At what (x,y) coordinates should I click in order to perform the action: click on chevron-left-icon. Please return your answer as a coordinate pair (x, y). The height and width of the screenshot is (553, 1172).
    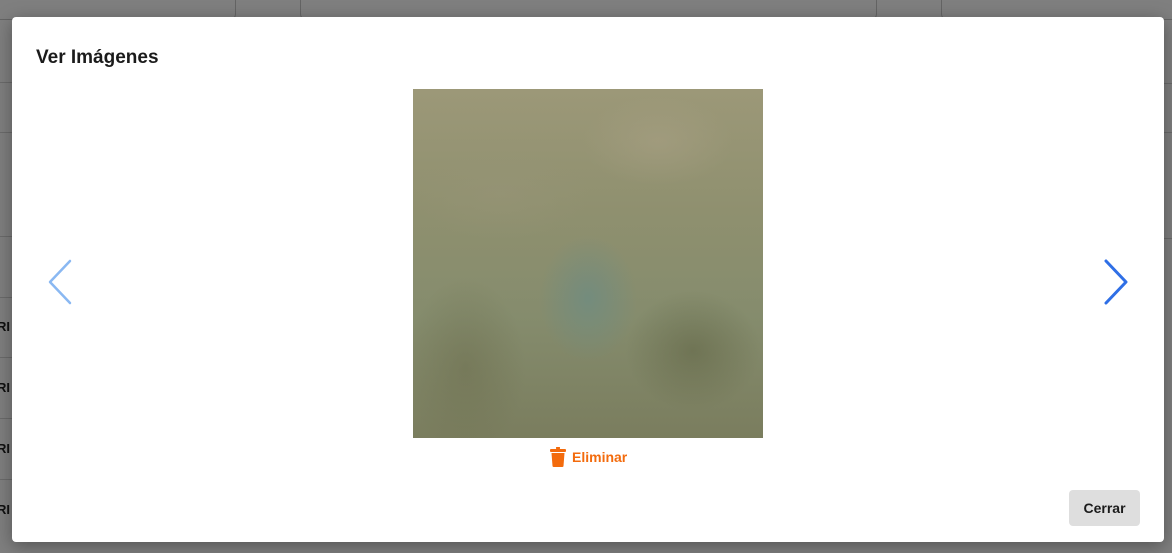
    Looking at the image, I should click on (60, 283).